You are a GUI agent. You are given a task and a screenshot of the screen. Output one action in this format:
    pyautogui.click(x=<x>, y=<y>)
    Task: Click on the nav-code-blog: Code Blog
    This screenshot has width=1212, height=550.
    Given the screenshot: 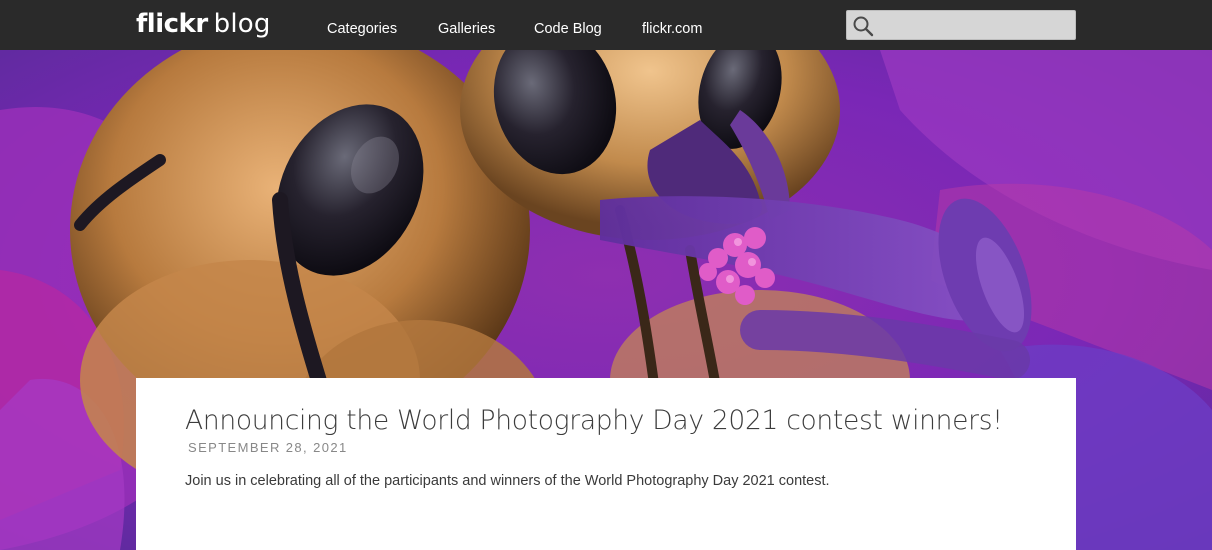 What is the action you would take?
    pyautogui.click(x=568, y=29)
    